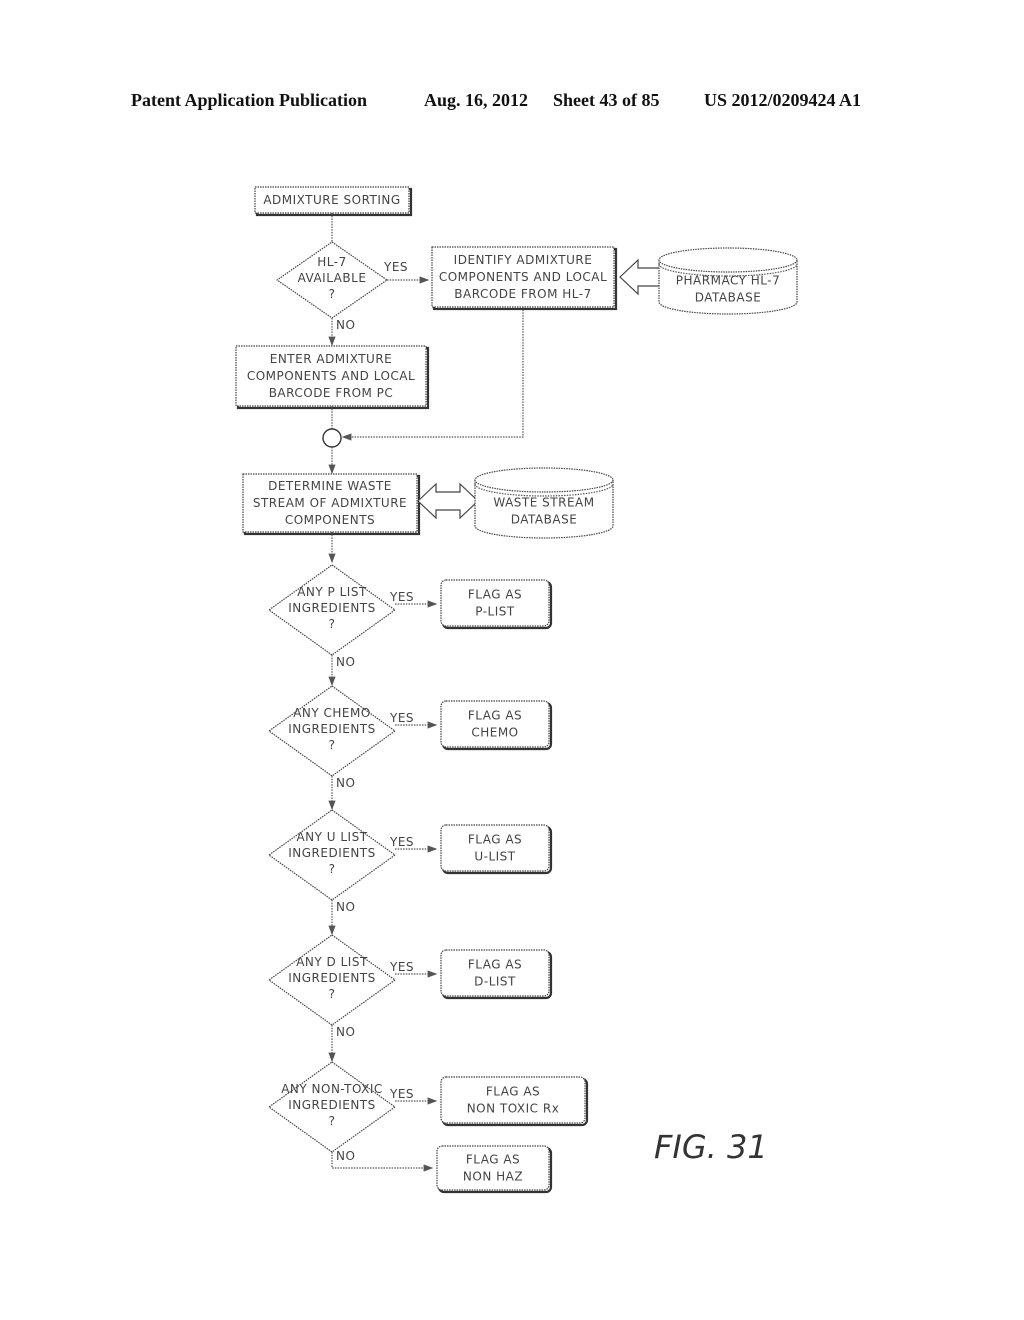 The height and width of the screenshot is (1320, 1024). What do you see at coordinates (401, 1094) in the screenshot?
I see `yes-label-4: YES` at bounding box center [401, 1094].